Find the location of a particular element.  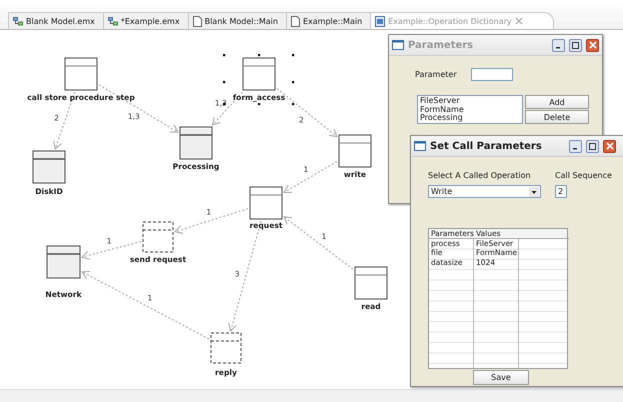

operation-dropdown: Write is located at coordinates (484, 191).